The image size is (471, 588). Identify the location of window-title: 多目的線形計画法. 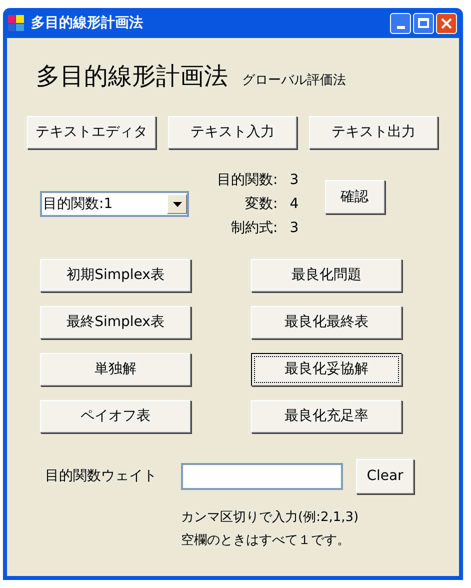
(87, 23).